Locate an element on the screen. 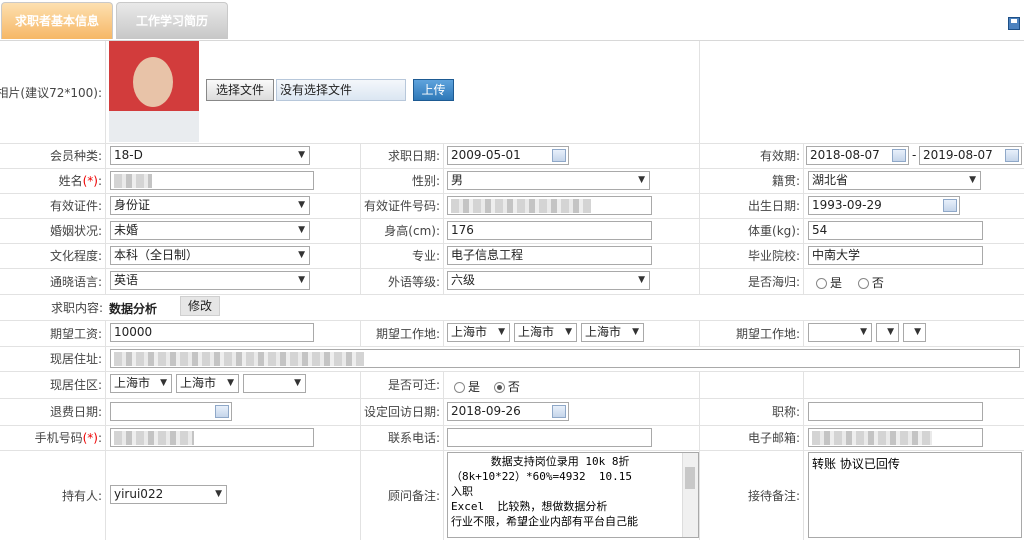  email-label: 电子邮箱: is located at coordinates (773, 438).